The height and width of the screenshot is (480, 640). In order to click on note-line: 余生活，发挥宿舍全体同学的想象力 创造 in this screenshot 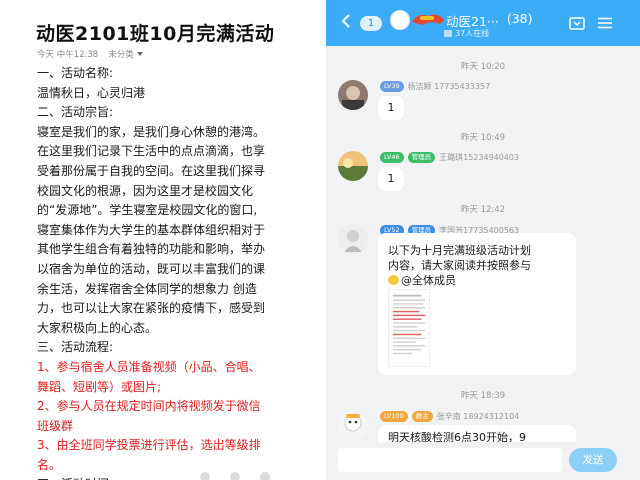, I will do `click(147, 288)`.